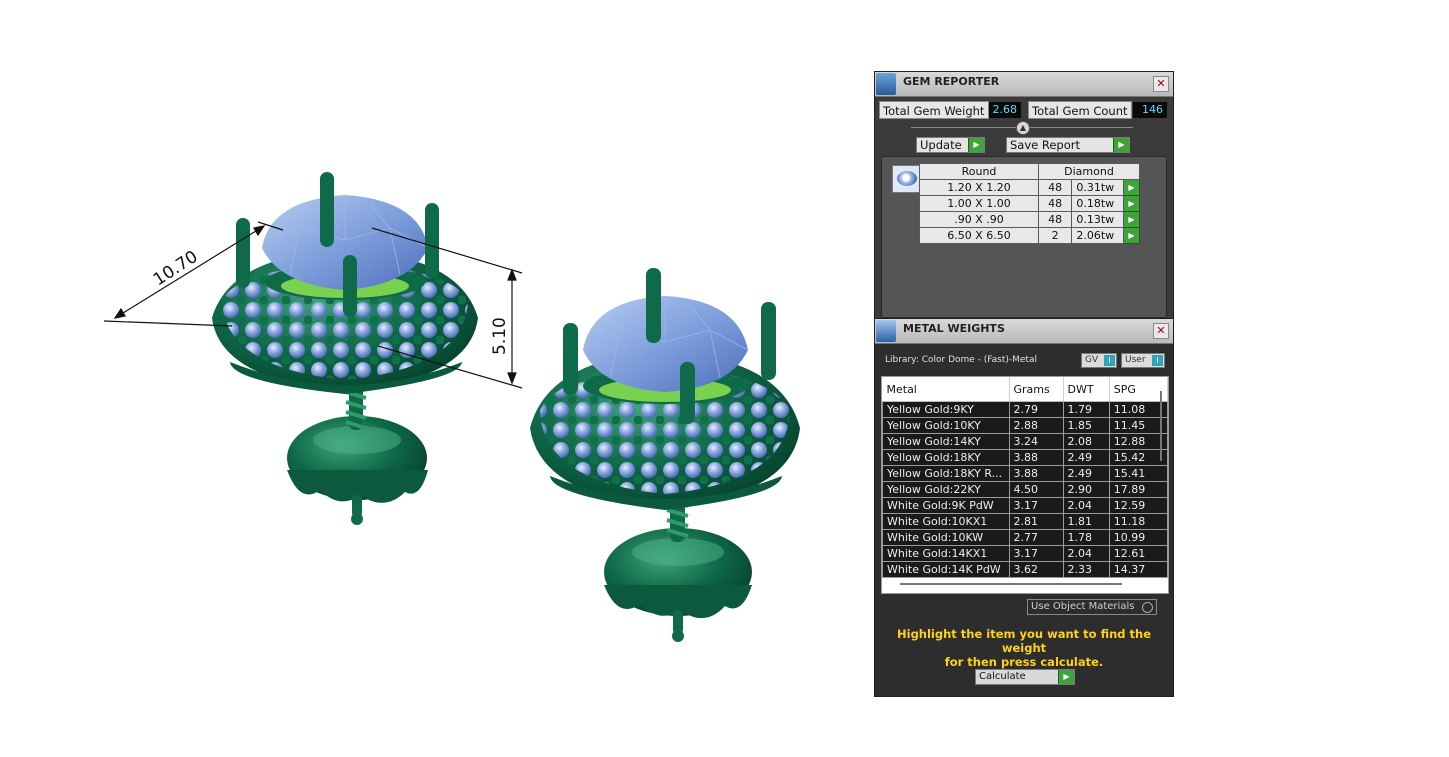 The height and width of the screenshot is (757, 1449). I want to click on gem-row: 1.20 X 1.20 48 0.31tw ▶, so click(1030, 187).